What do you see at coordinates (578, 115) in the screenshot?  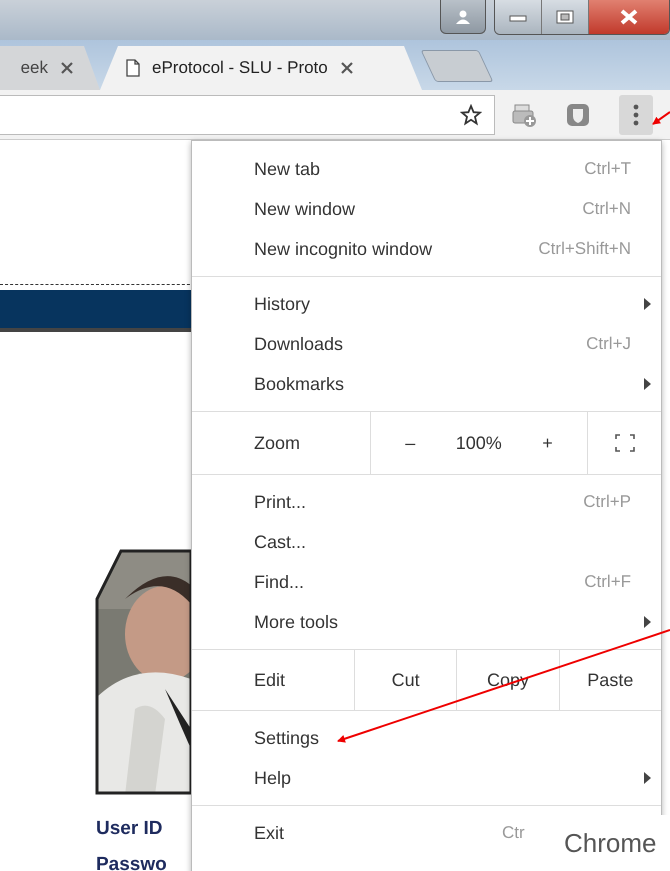 I see `shield-icon` at bounding box center [578, 115].